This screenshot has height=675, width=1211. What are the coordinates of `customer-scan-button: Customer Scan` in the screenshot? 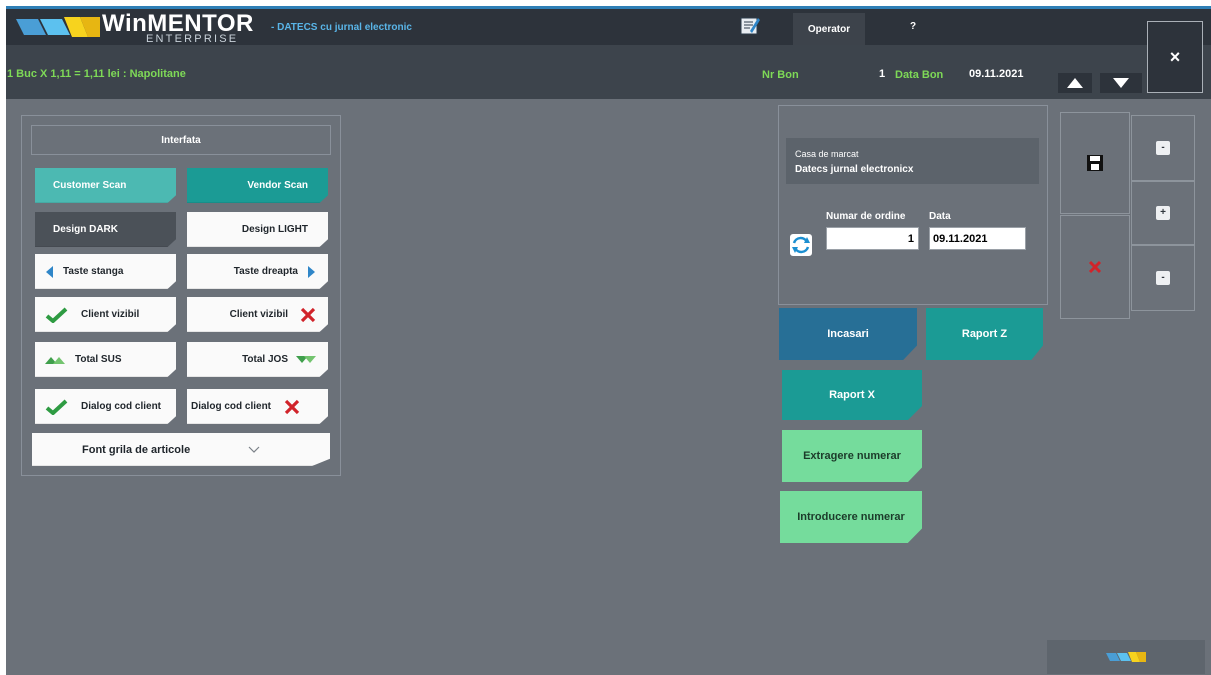 It's located at (105, 185).